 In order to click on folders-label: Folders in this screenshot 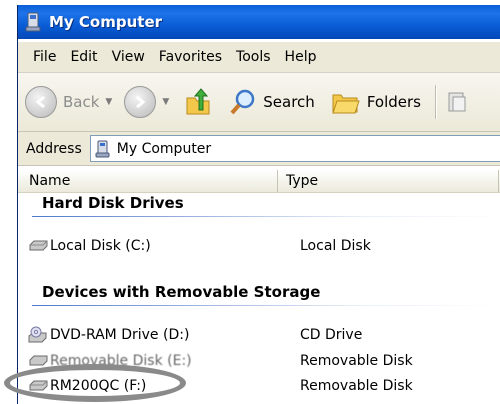, I will do `click(393, 102)`.